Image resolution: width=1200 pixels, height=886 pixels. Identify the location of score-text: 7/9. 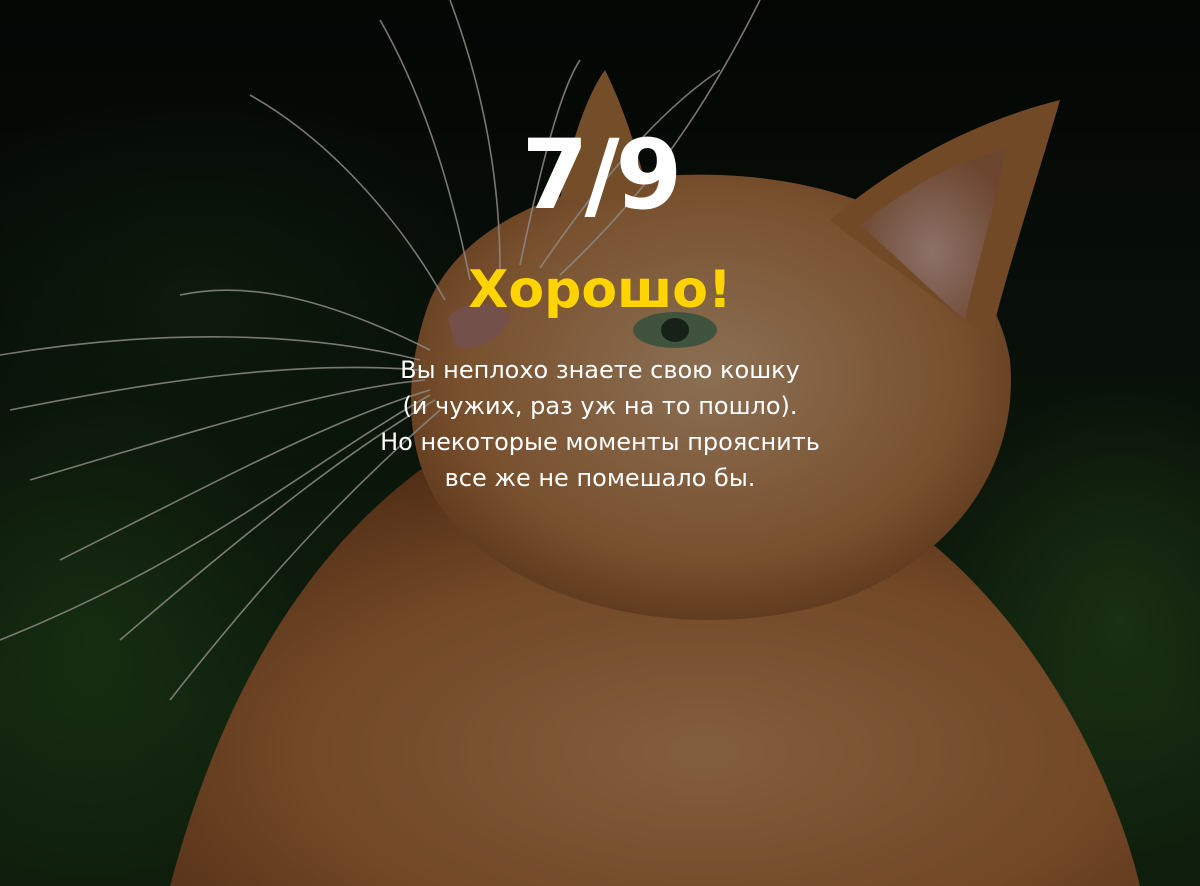
(602, 175).